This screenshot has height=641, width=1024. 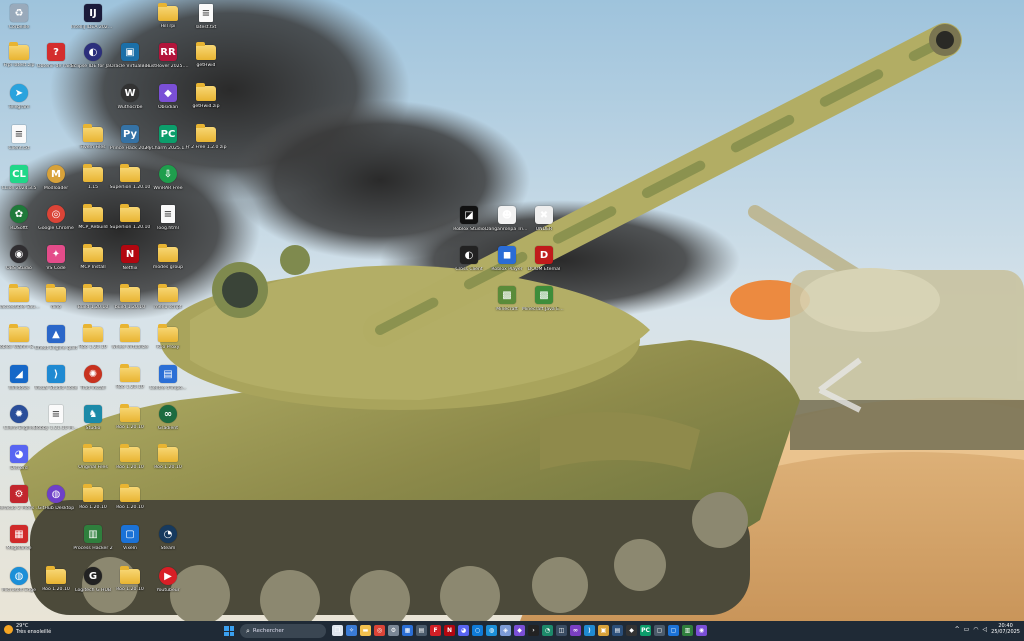 What do you see at coordinates (589, 630) in the screenshot?
I see `vscode-icon: ⟩` at bounding box center [589, 630].